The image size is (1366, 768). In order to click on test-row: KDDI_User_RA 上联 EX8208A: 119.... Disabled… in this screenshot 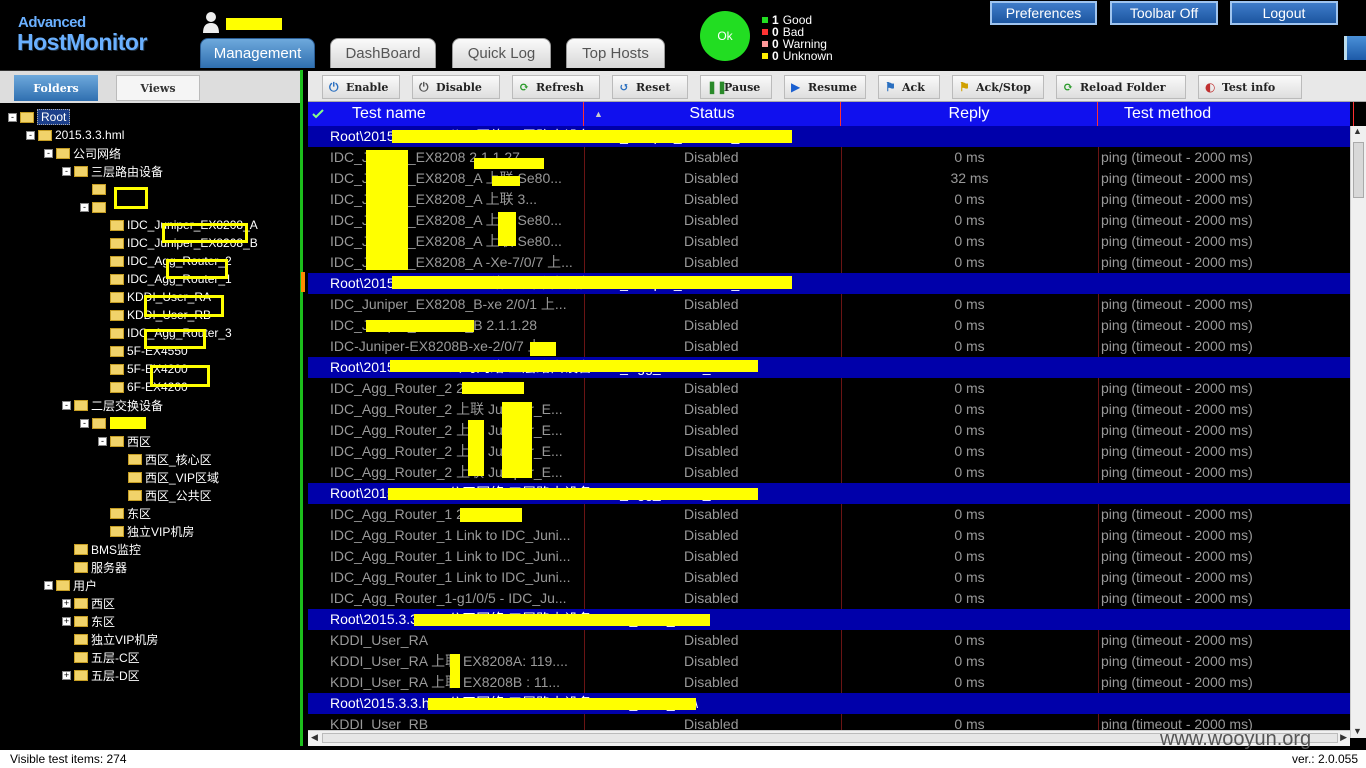, I will do `click(829, 661)`.